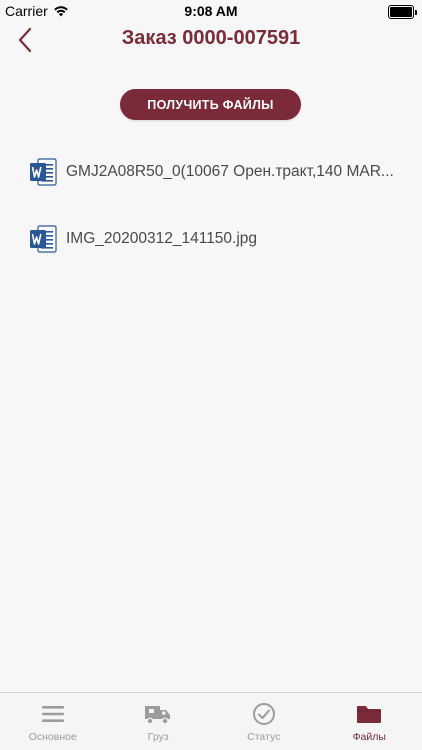  What do you see at coordinates (52, 714) in the screenshot?
I see `menu-lines-icon` at bounding box center [52, 714].